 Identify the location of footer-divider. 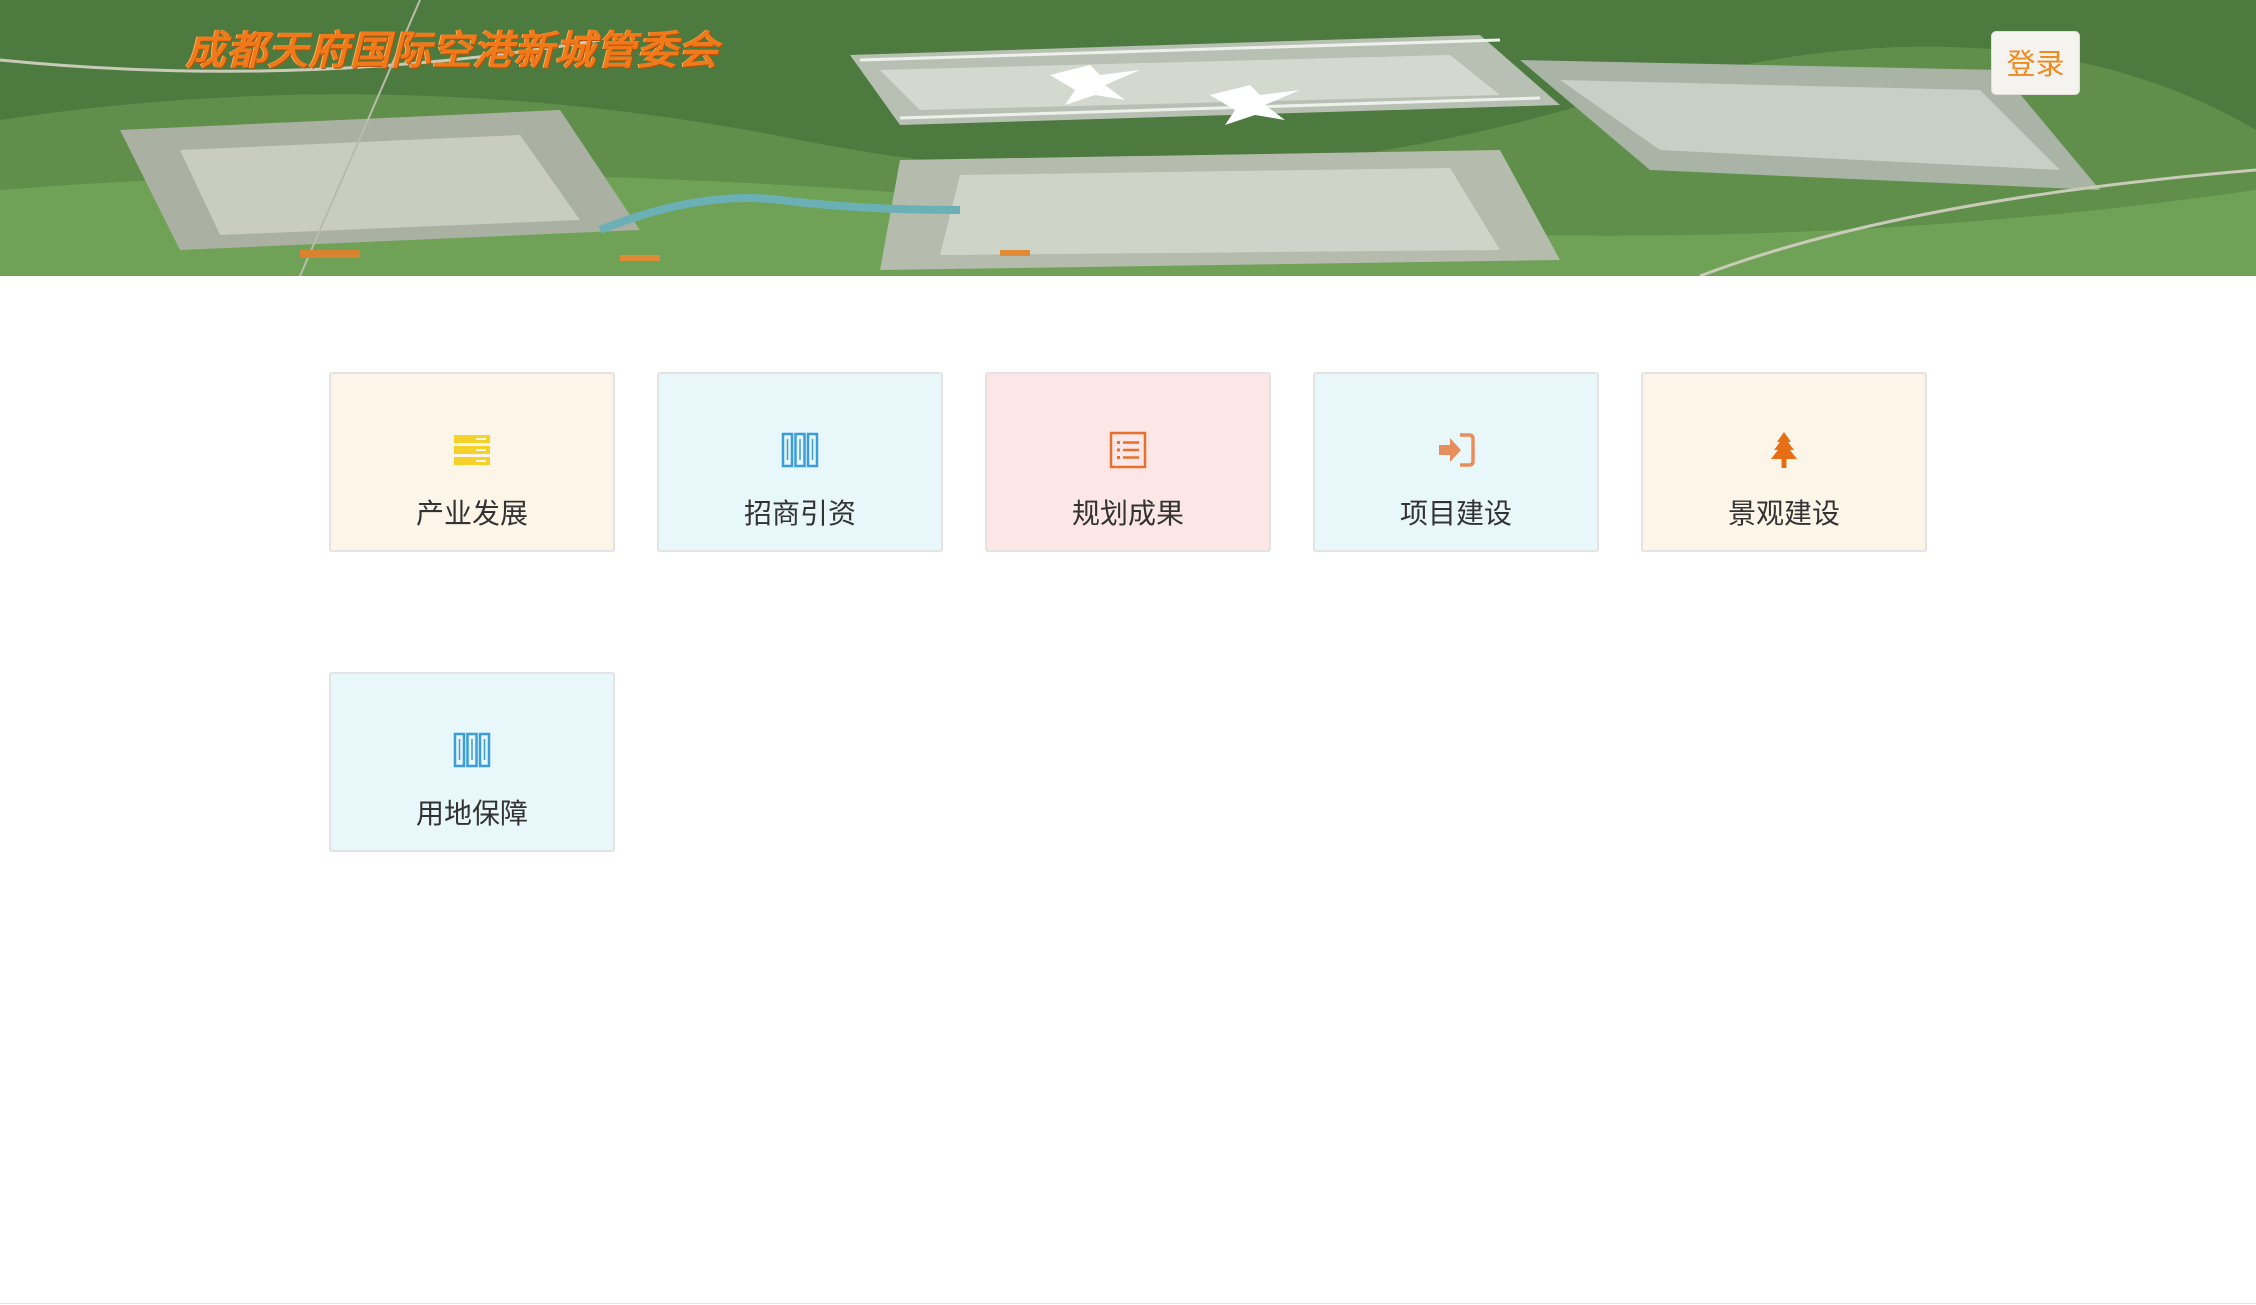
(1128, 1303).